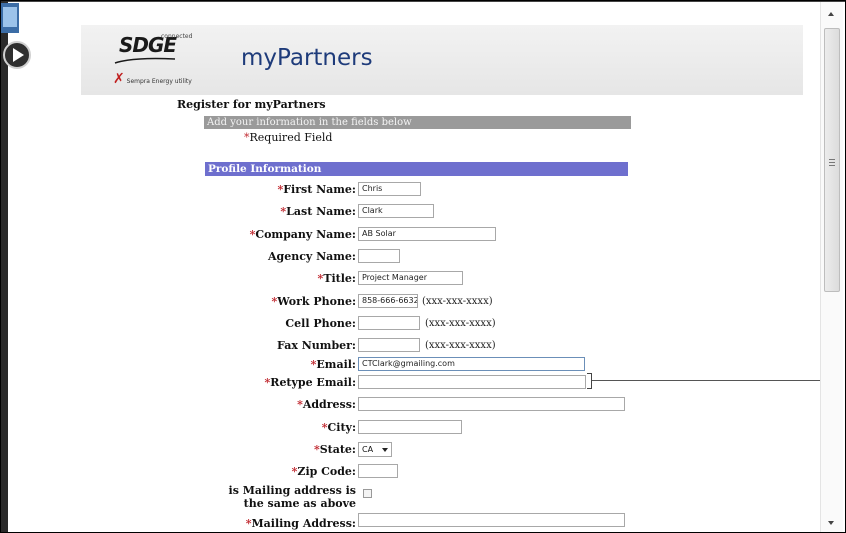 This screenshot has height=533, width=846. Describe the element at coordinates (417, 122) in the screenshot. I see `instructions-bar: Add your information in the fields below` at that location.